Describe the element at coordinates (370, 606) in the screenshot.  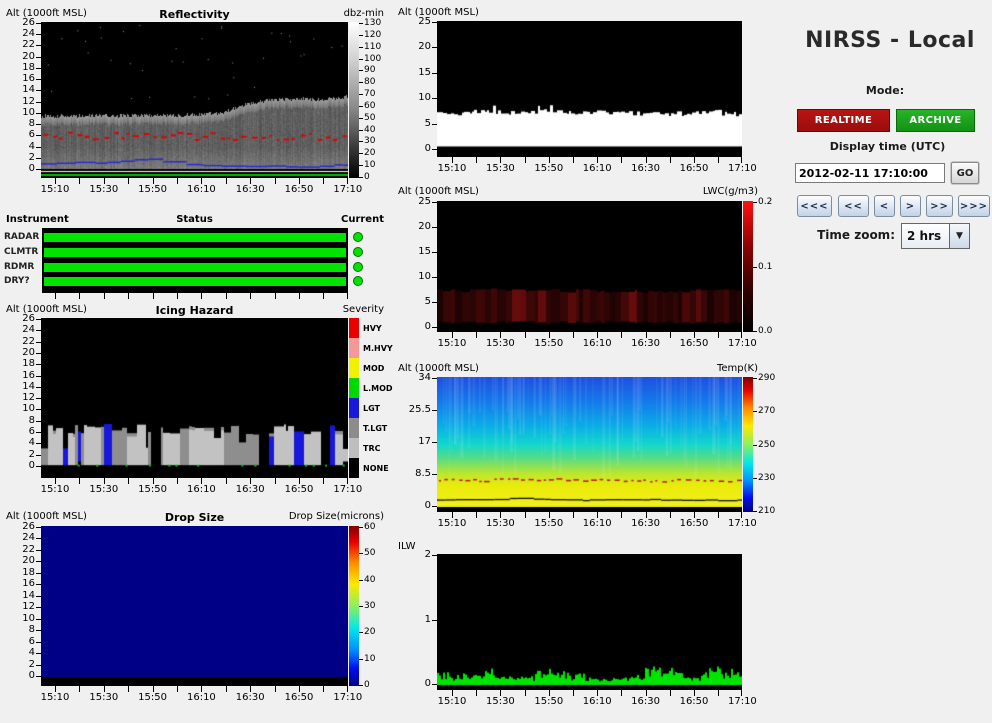
I see `colorbar-tick-label: 30` at that location.